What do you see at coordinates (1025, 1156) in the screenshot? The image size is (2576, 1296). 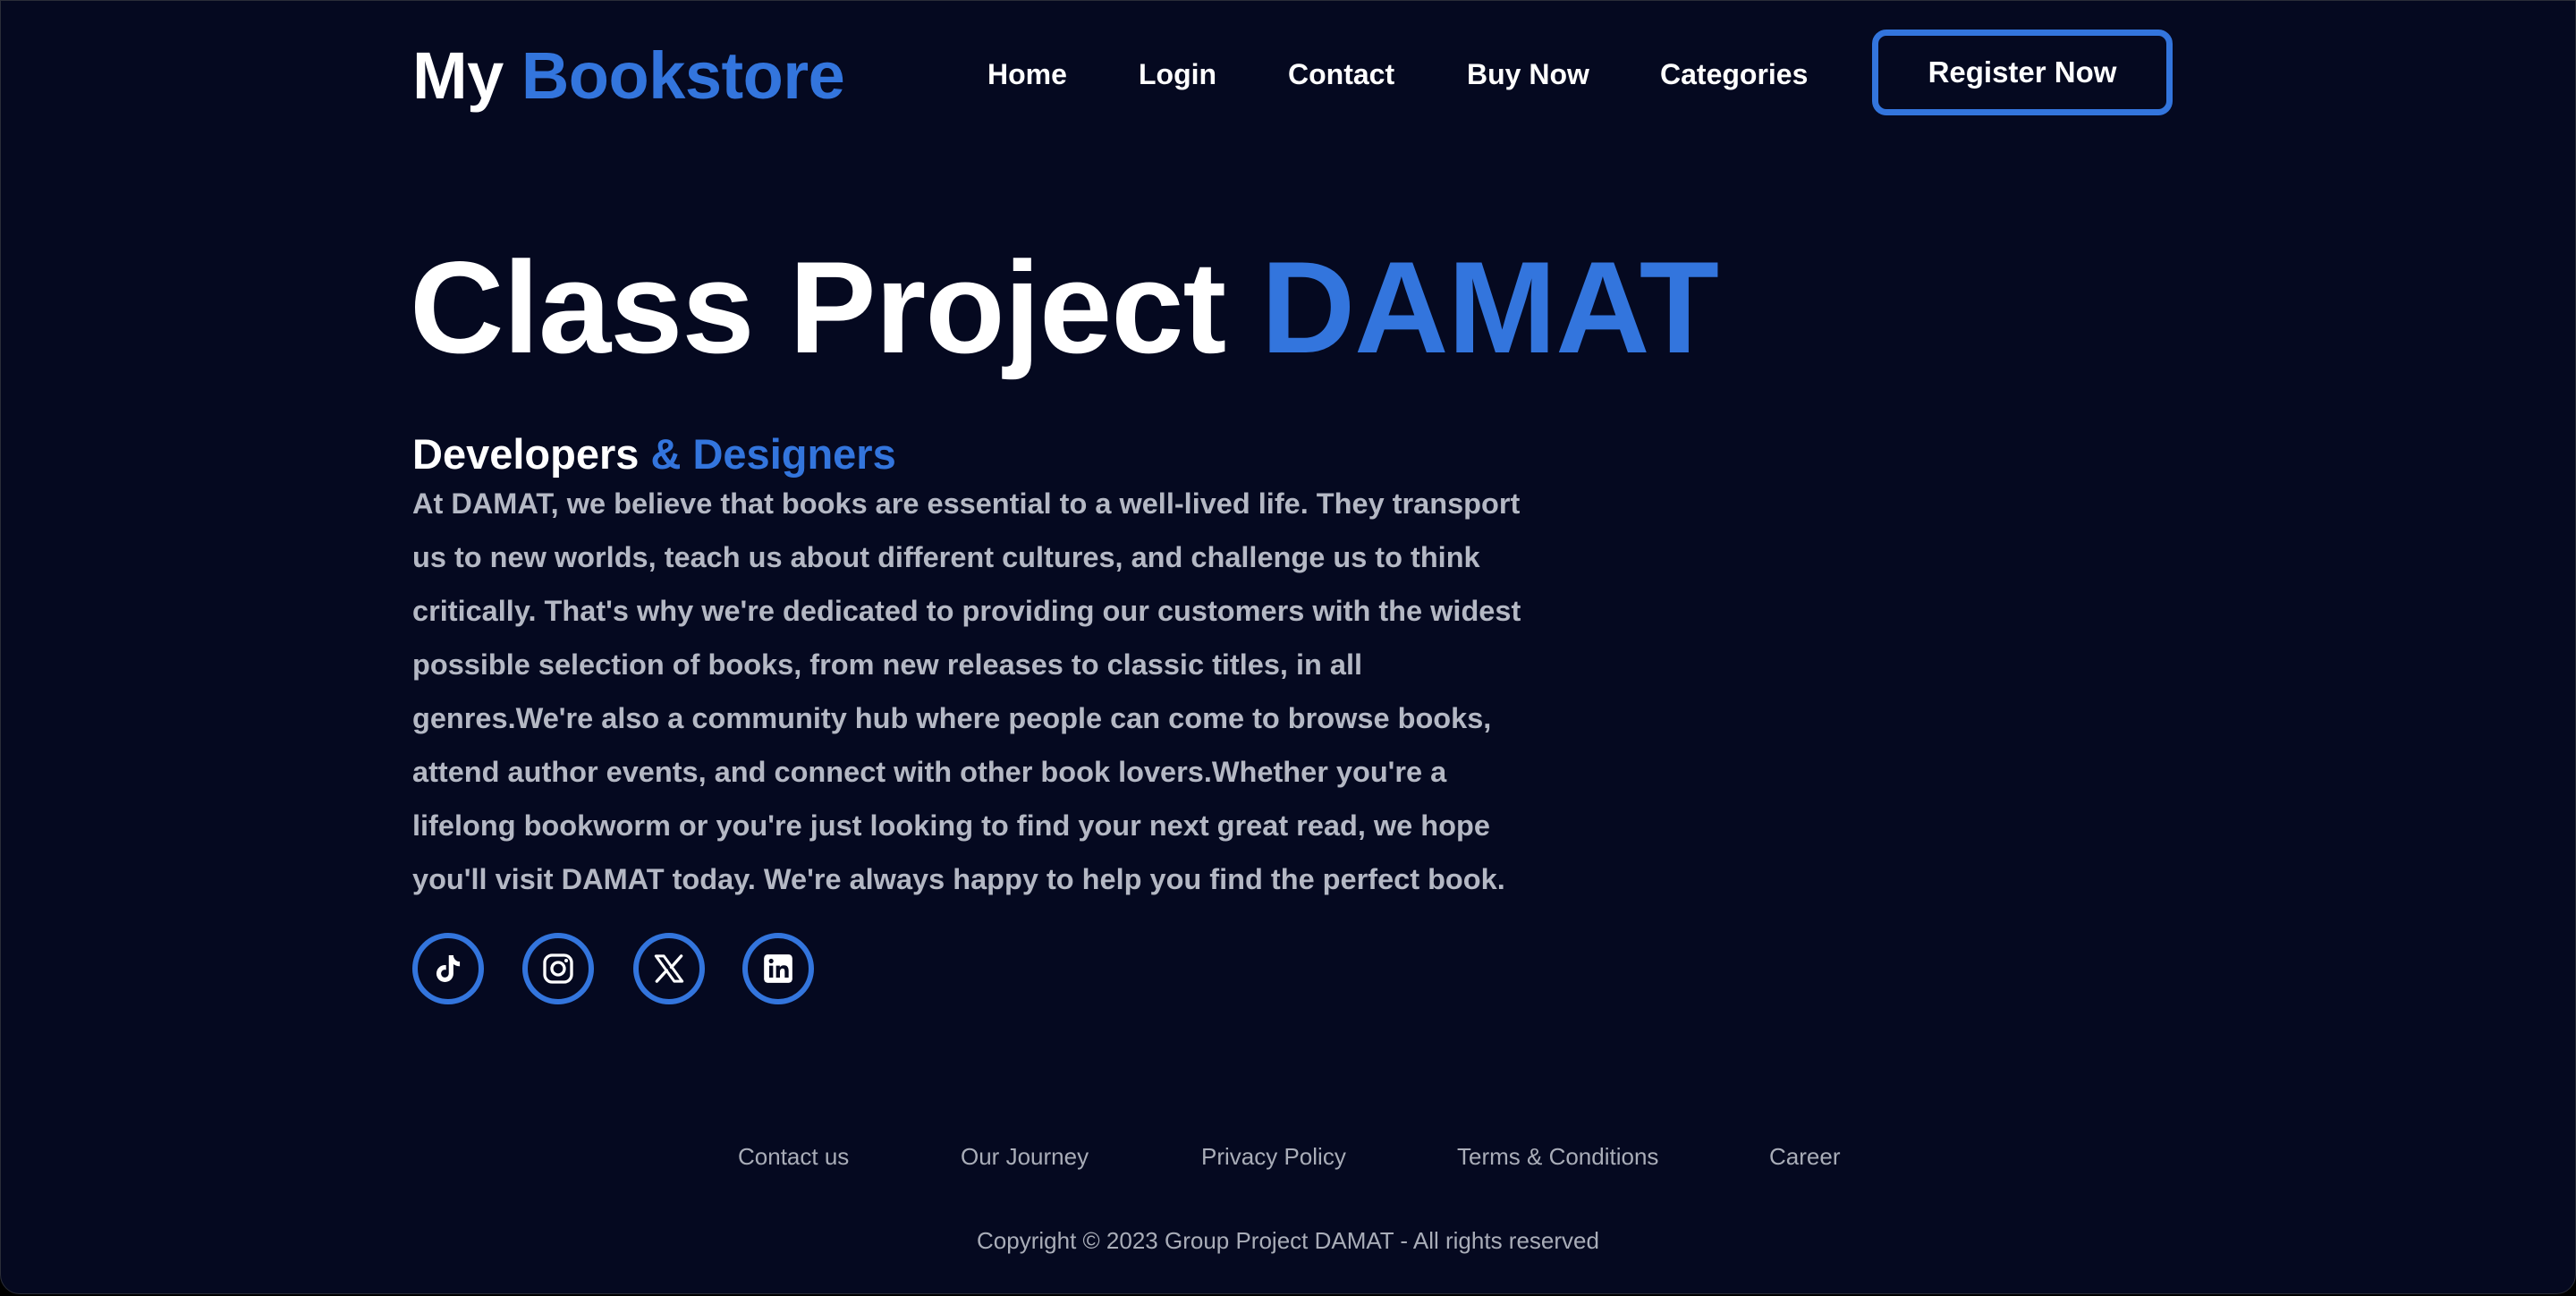 I see `footer-link-our-journey: Our Journey` at bounding box center [1025, 1156].